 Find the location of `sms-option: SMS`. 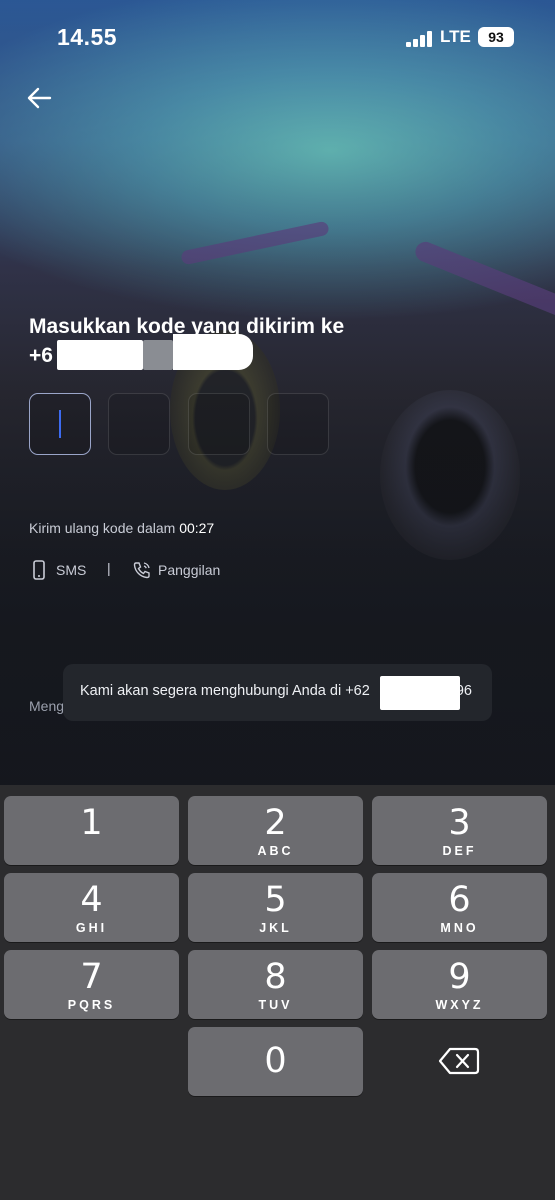

sms-option: SMS is located at coordinates (57, 570).